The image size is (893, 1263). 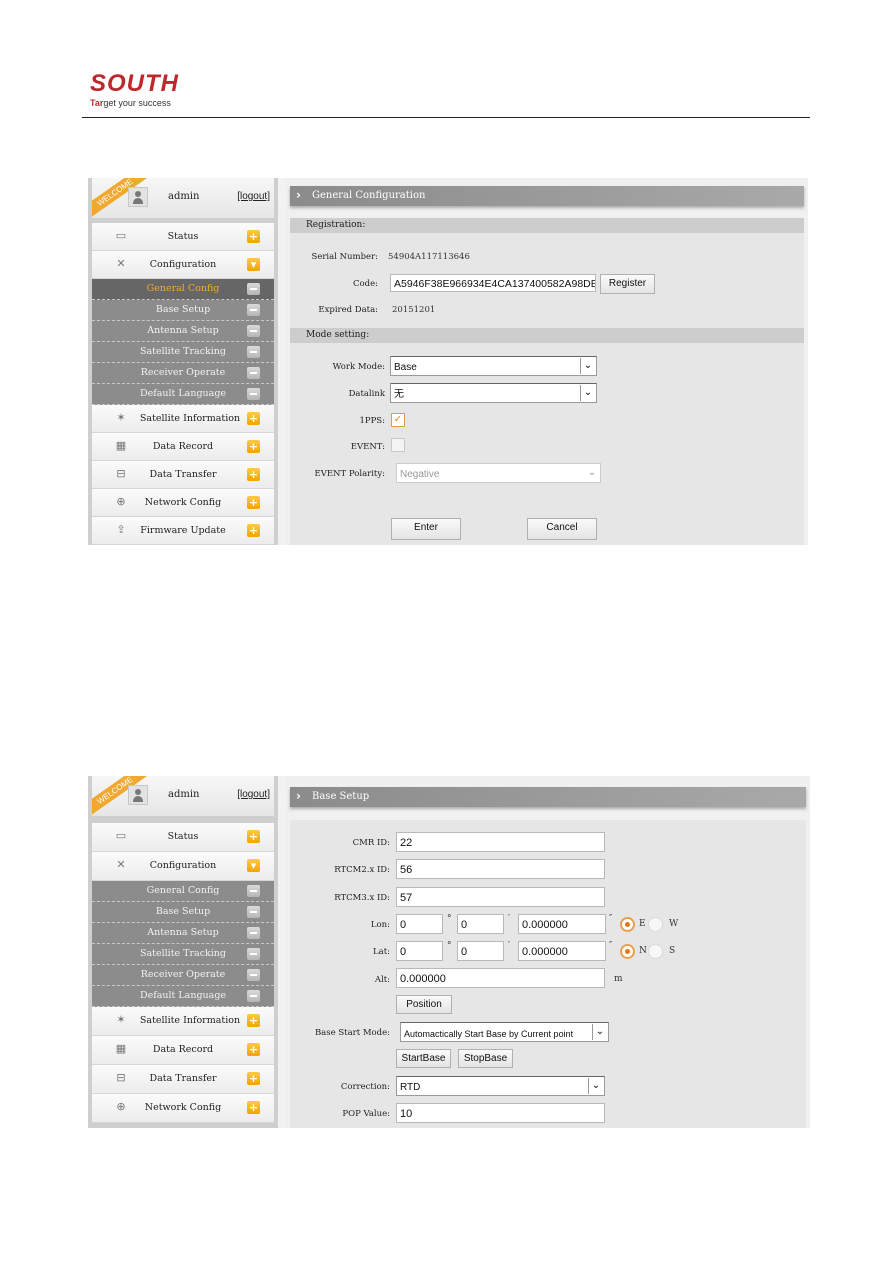 What do you see at coordinates (500, 1086) in the screenshot?
I see `correction-select: RTD ⌄` at bounding box center [500, 1086].